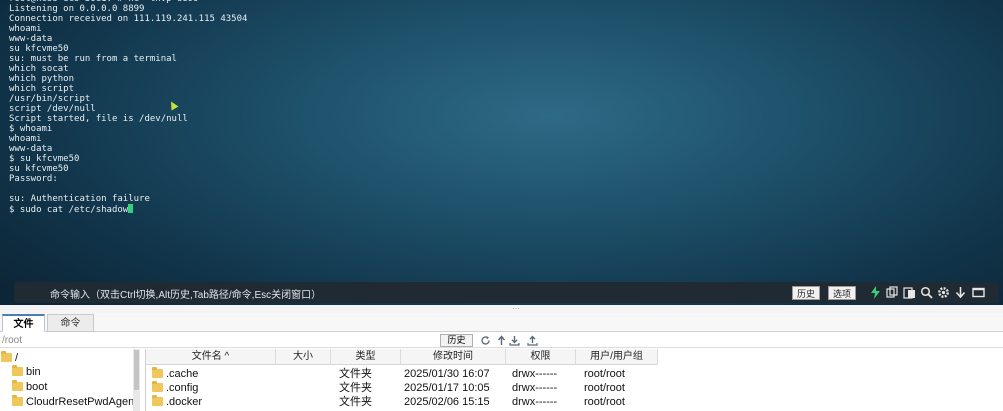  I want to click on column-header-type: 类型, so click(366, 357).